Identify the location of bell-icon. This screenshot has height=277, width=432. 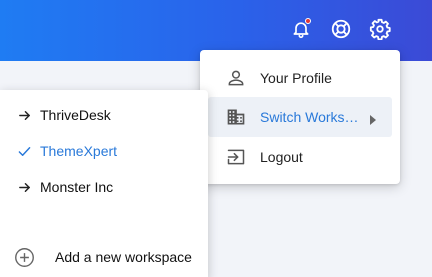
(301, 29).